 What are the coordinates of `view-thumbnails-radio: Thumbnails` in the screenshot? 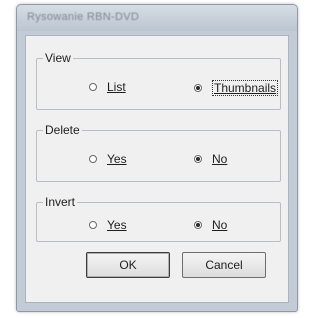 It's located at (236, 88).